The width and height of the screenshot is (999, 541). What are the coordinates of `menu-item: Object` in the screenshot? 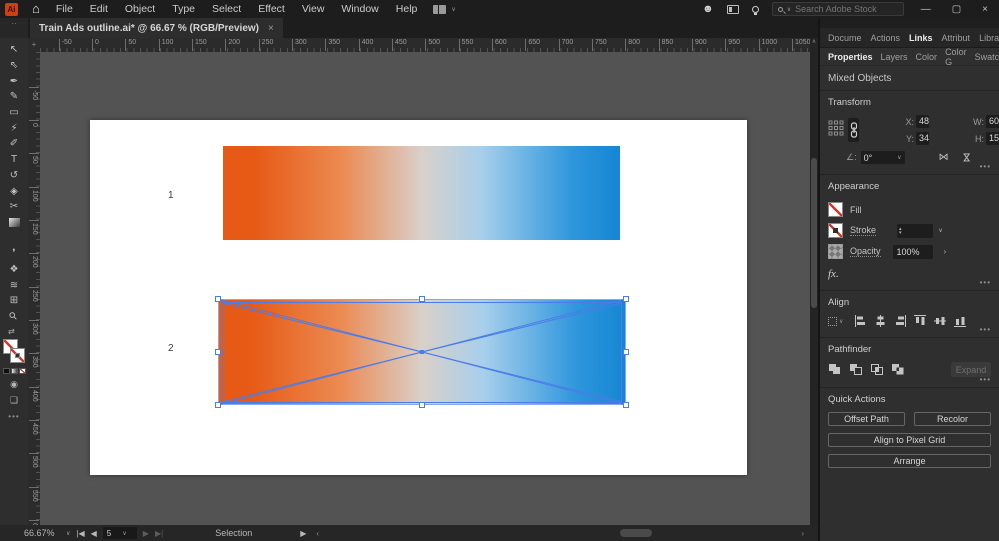 It's located at (140, 9).